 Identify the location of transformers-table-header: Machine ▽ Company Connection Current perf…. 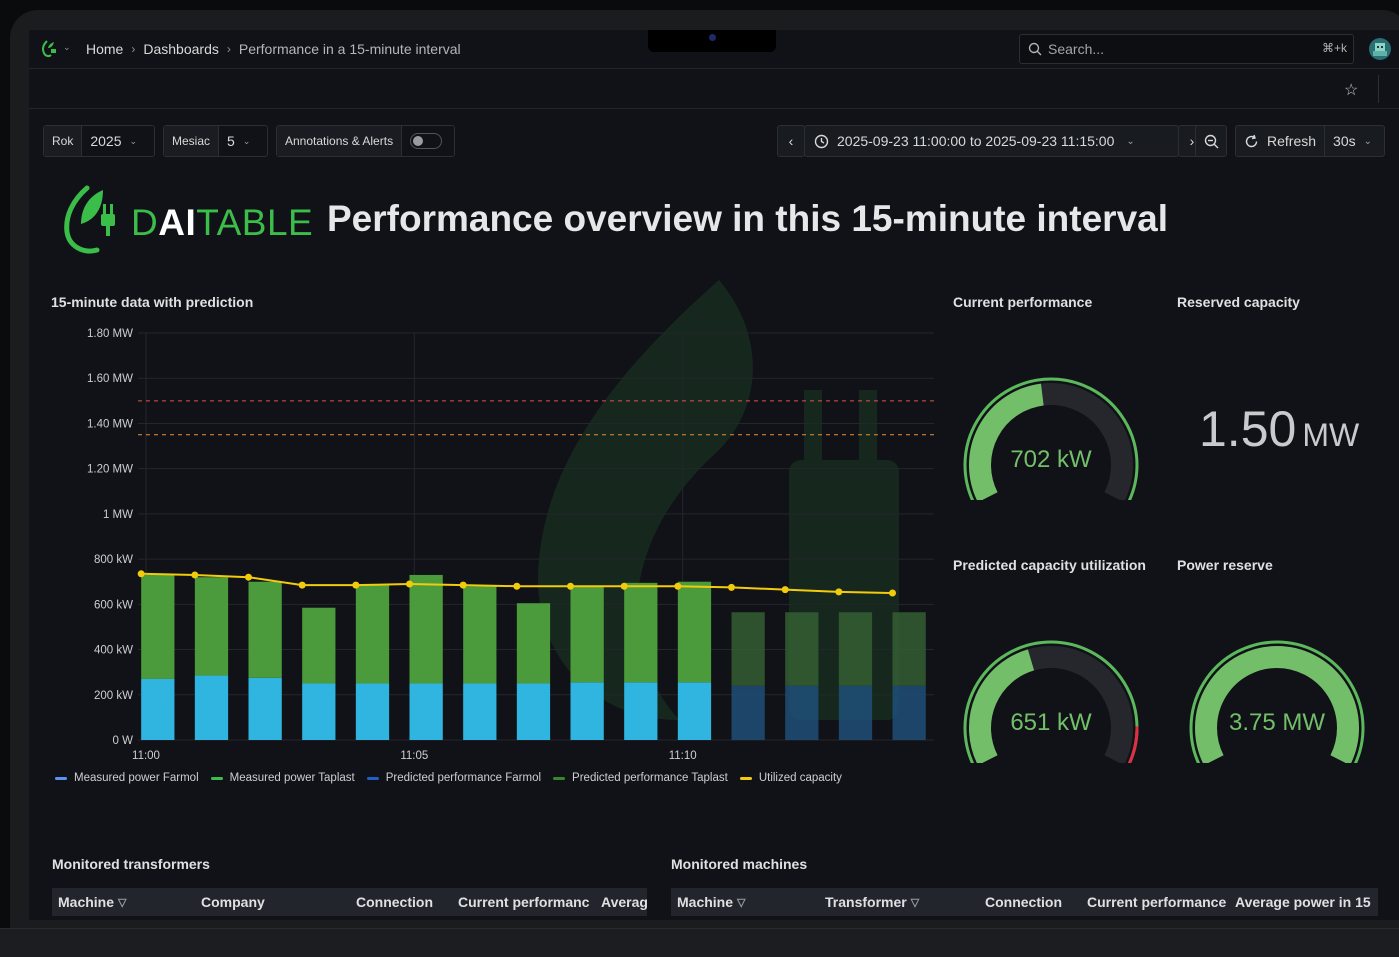
(349, 902).